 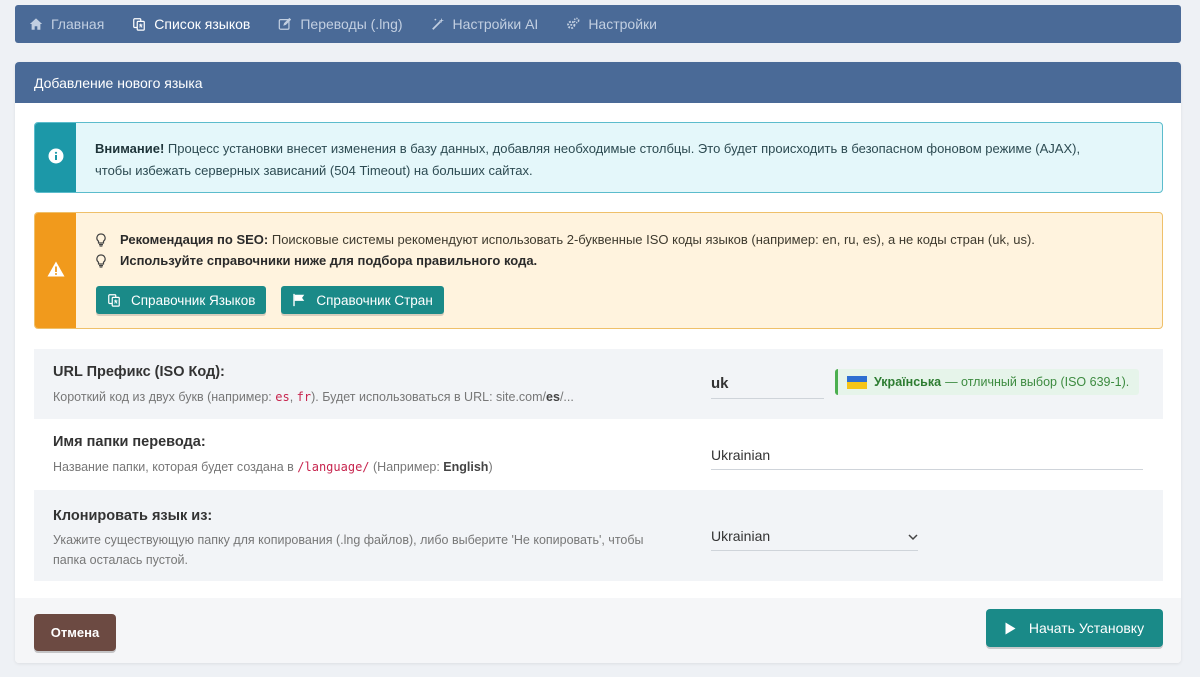 What do you see at coordinates (438, 24) in the screenshot?
I see `magic-wand-icon` at bounding box center [438, 24].